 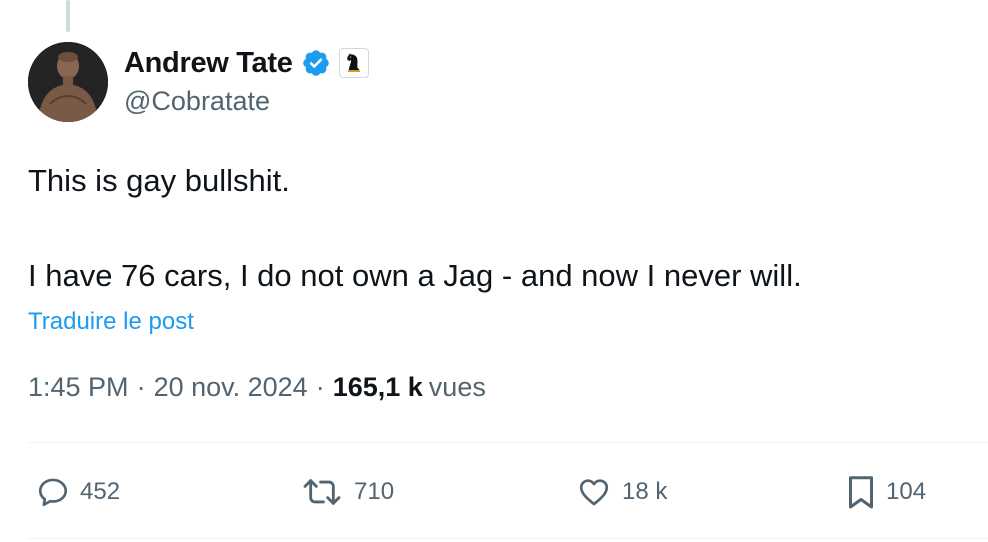 I want to click on tweet-date: 20 nov. 2024, so click(x=231, y=387).